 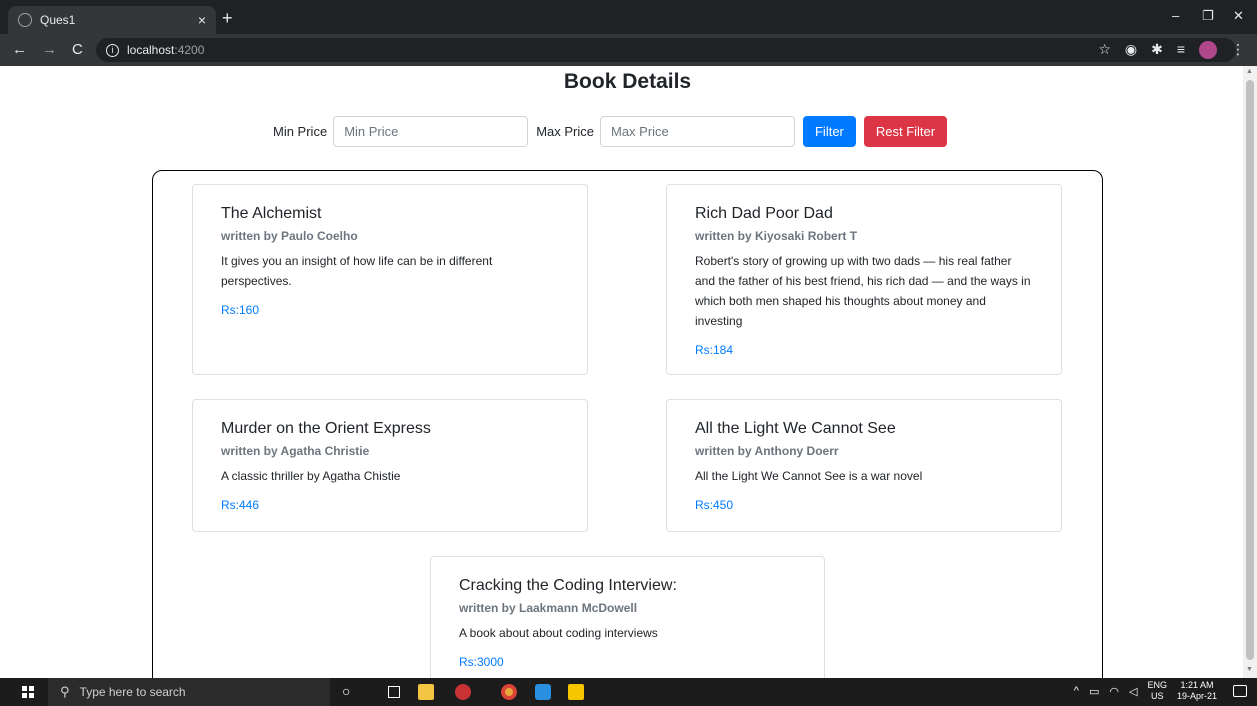 What do you see at coordinates (776, 236) in the screenshot?
I see `book-author: written by Kiyosaki Robert T` at bounding box center [776, 236].